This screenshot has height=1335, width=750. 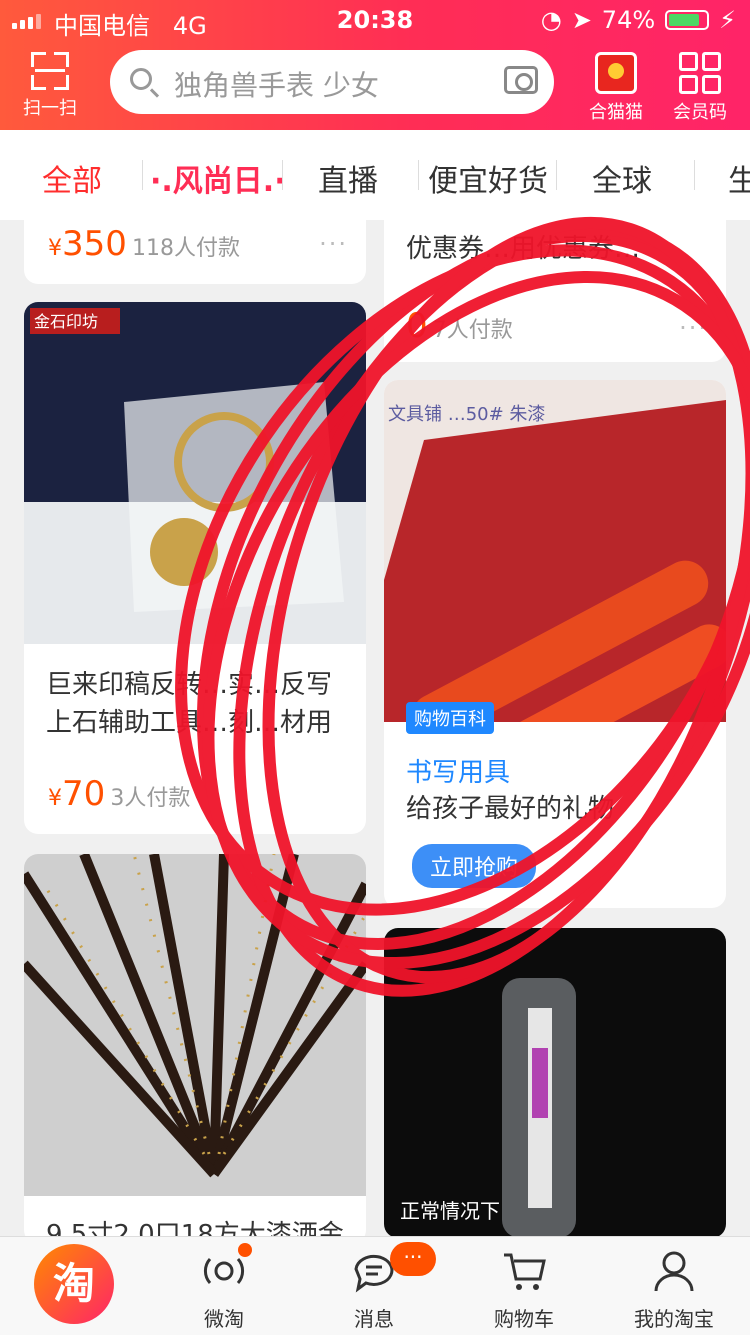 I want to click on product-card-syringe: 正常情况下, so click(x=555, y=1083).